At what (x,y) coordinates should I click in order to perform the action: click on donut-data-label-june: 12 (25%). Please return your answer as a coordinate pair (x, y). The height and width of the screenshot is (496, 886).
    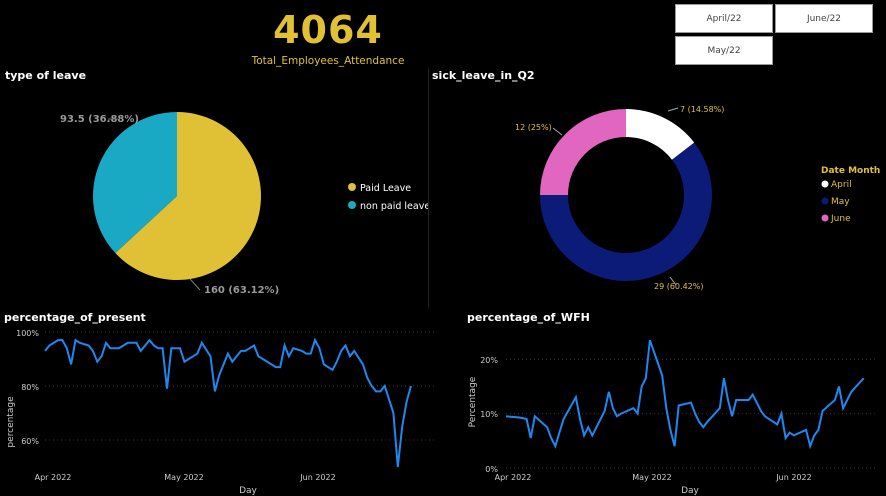
    Looking at the image, I should click on (533, 127).